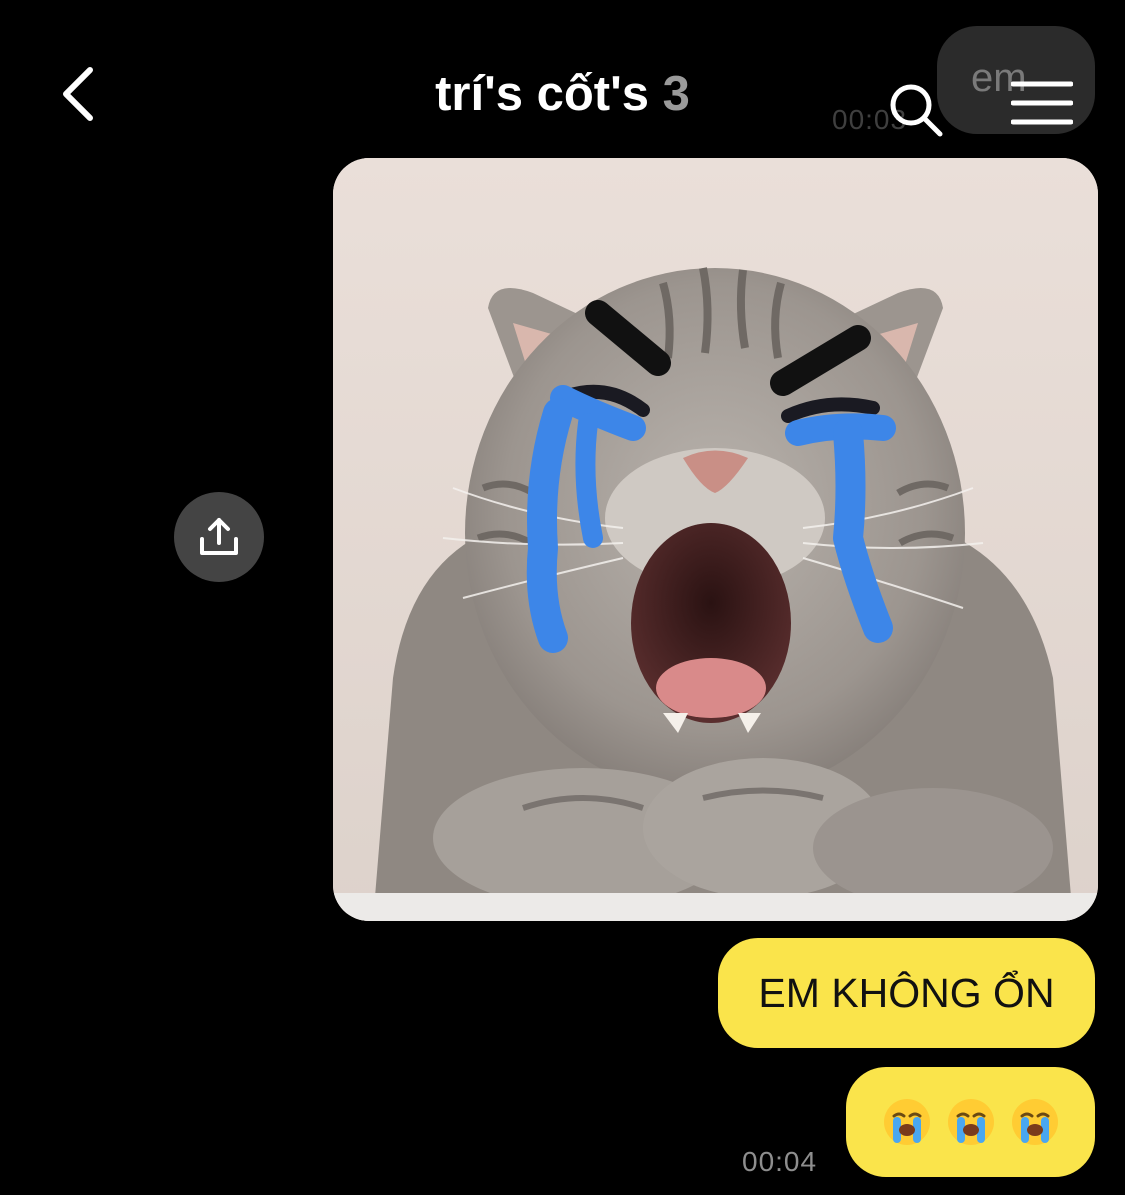 The image size is (1125, 1195). I want to click on sent-emoji-bubble: 😭😭😭, so click(970, 1122).